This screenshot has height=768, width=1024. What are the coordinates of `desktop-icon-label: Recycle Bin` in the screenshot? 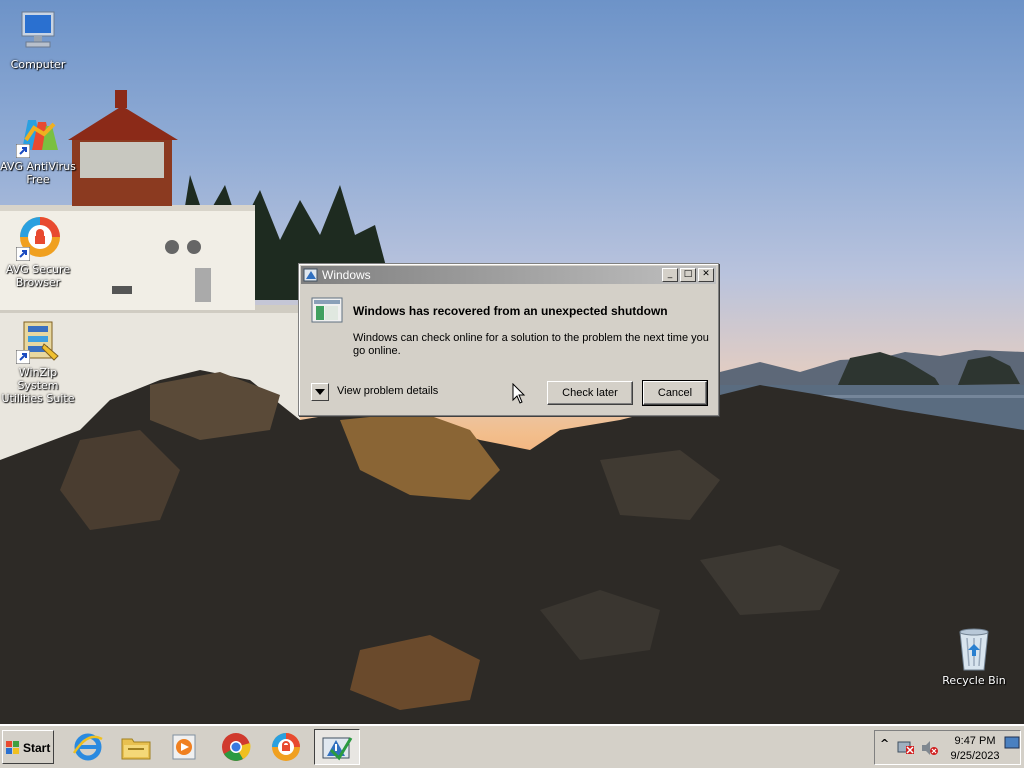 It's located at (974, 680).